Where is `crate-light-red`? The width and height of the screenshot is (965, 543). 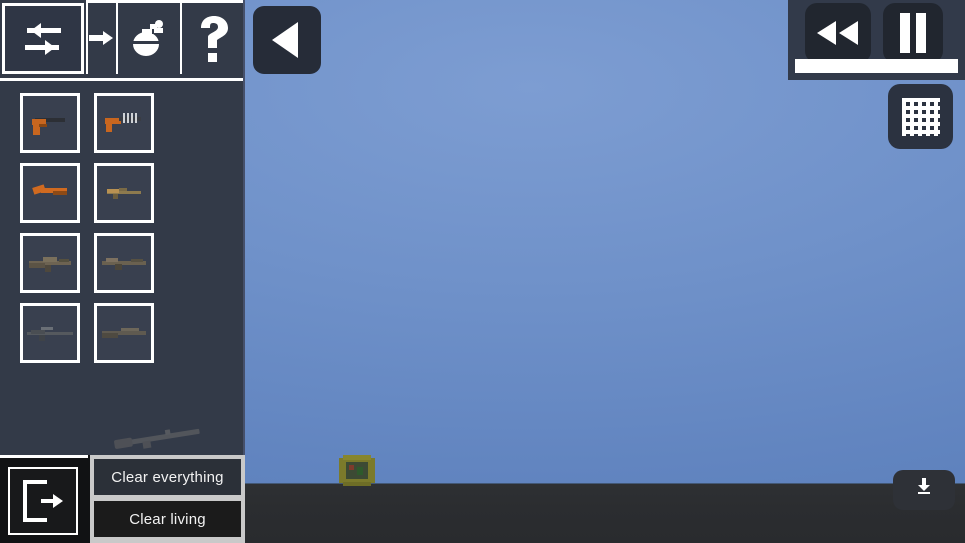
crate-light-red is located at coordinates (351, 467).